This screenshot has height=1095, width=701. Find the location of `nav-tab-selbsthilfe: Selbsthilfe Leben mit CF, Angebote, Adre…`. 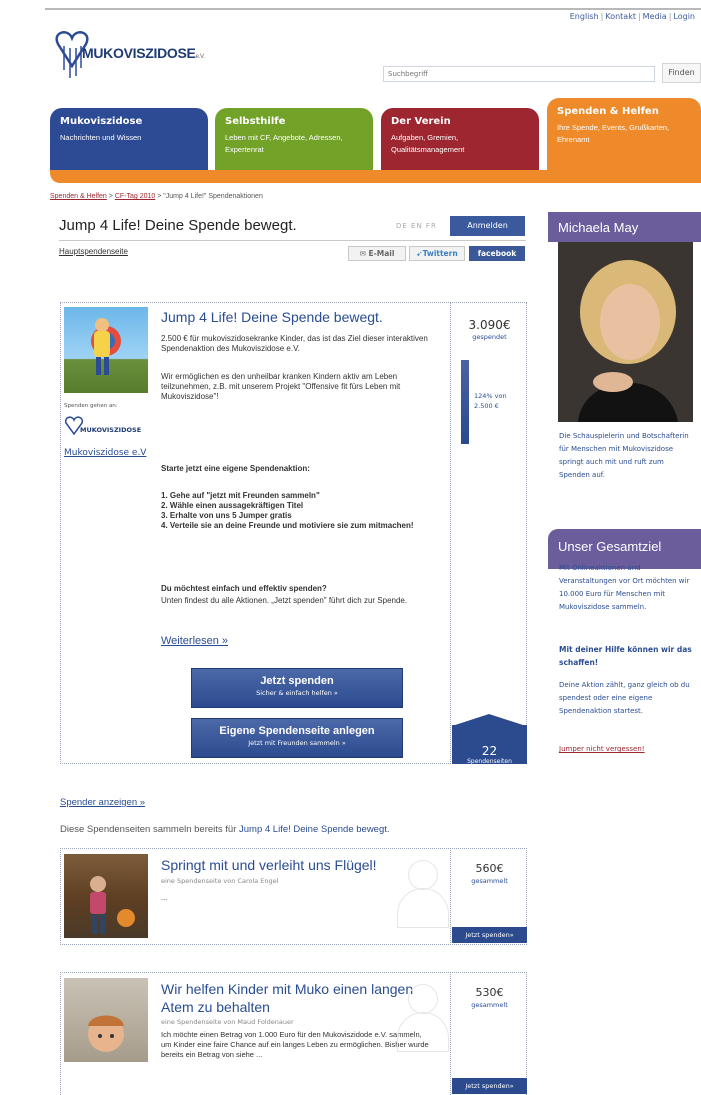

nav-tab-selbsthilfe: Selbsthilfe Leben mit CF, Angebote, Adre… is located at coordinates (294, 139).